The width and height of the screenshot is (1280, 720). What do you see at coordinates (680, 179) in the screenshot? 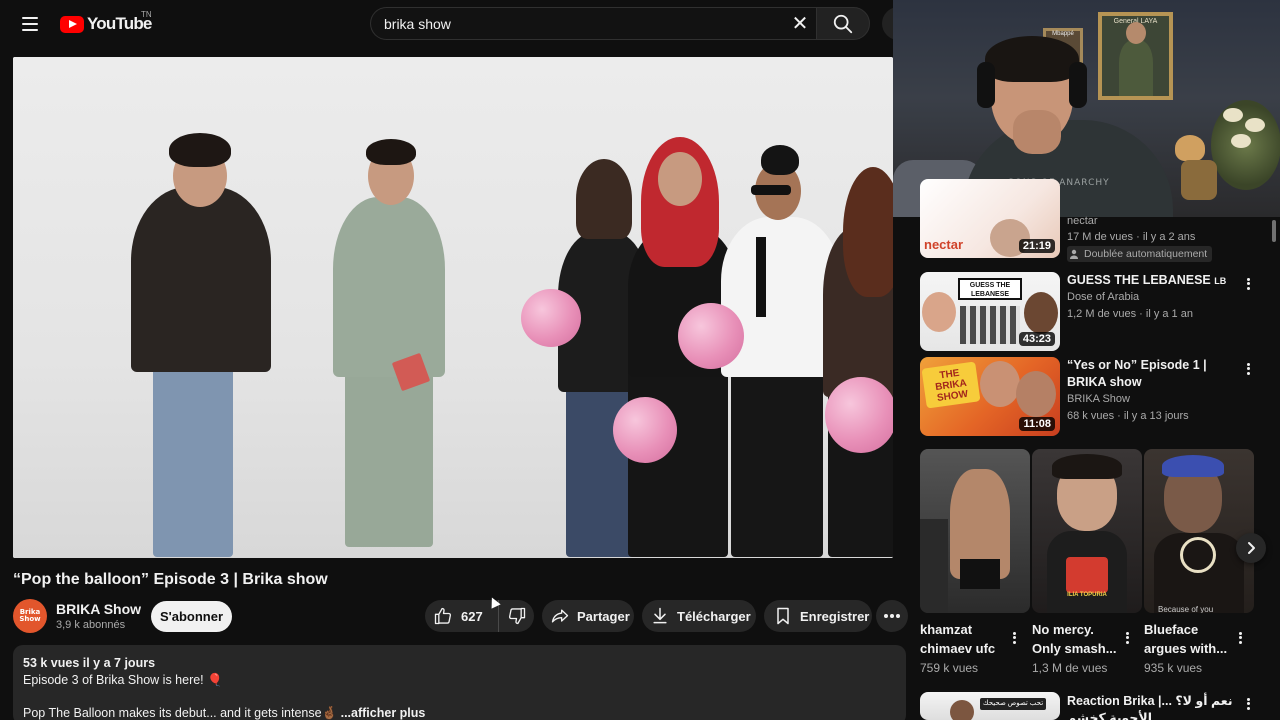
I see `person-4-head` at bounding box center [680, 179].